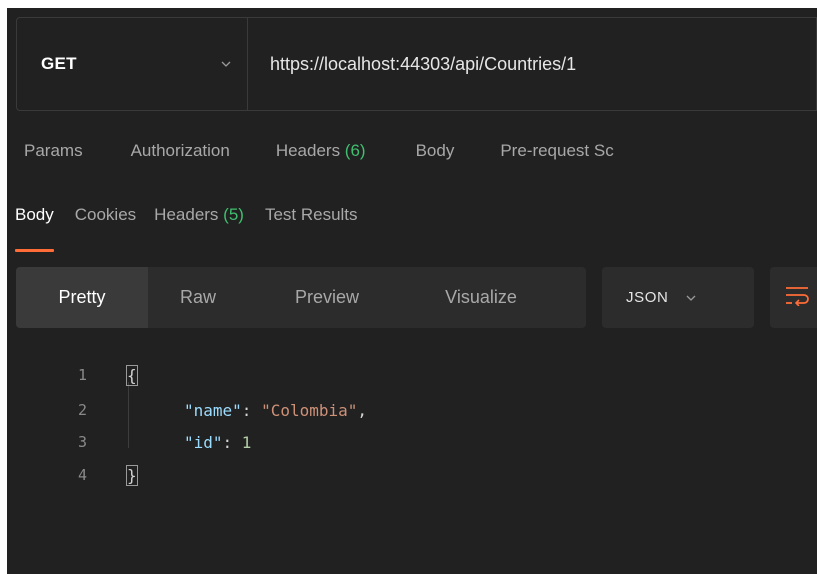 The height and width of the screenshot is (574, 817). I want to click on tab-headers-label: Headers, so click(310, 150).